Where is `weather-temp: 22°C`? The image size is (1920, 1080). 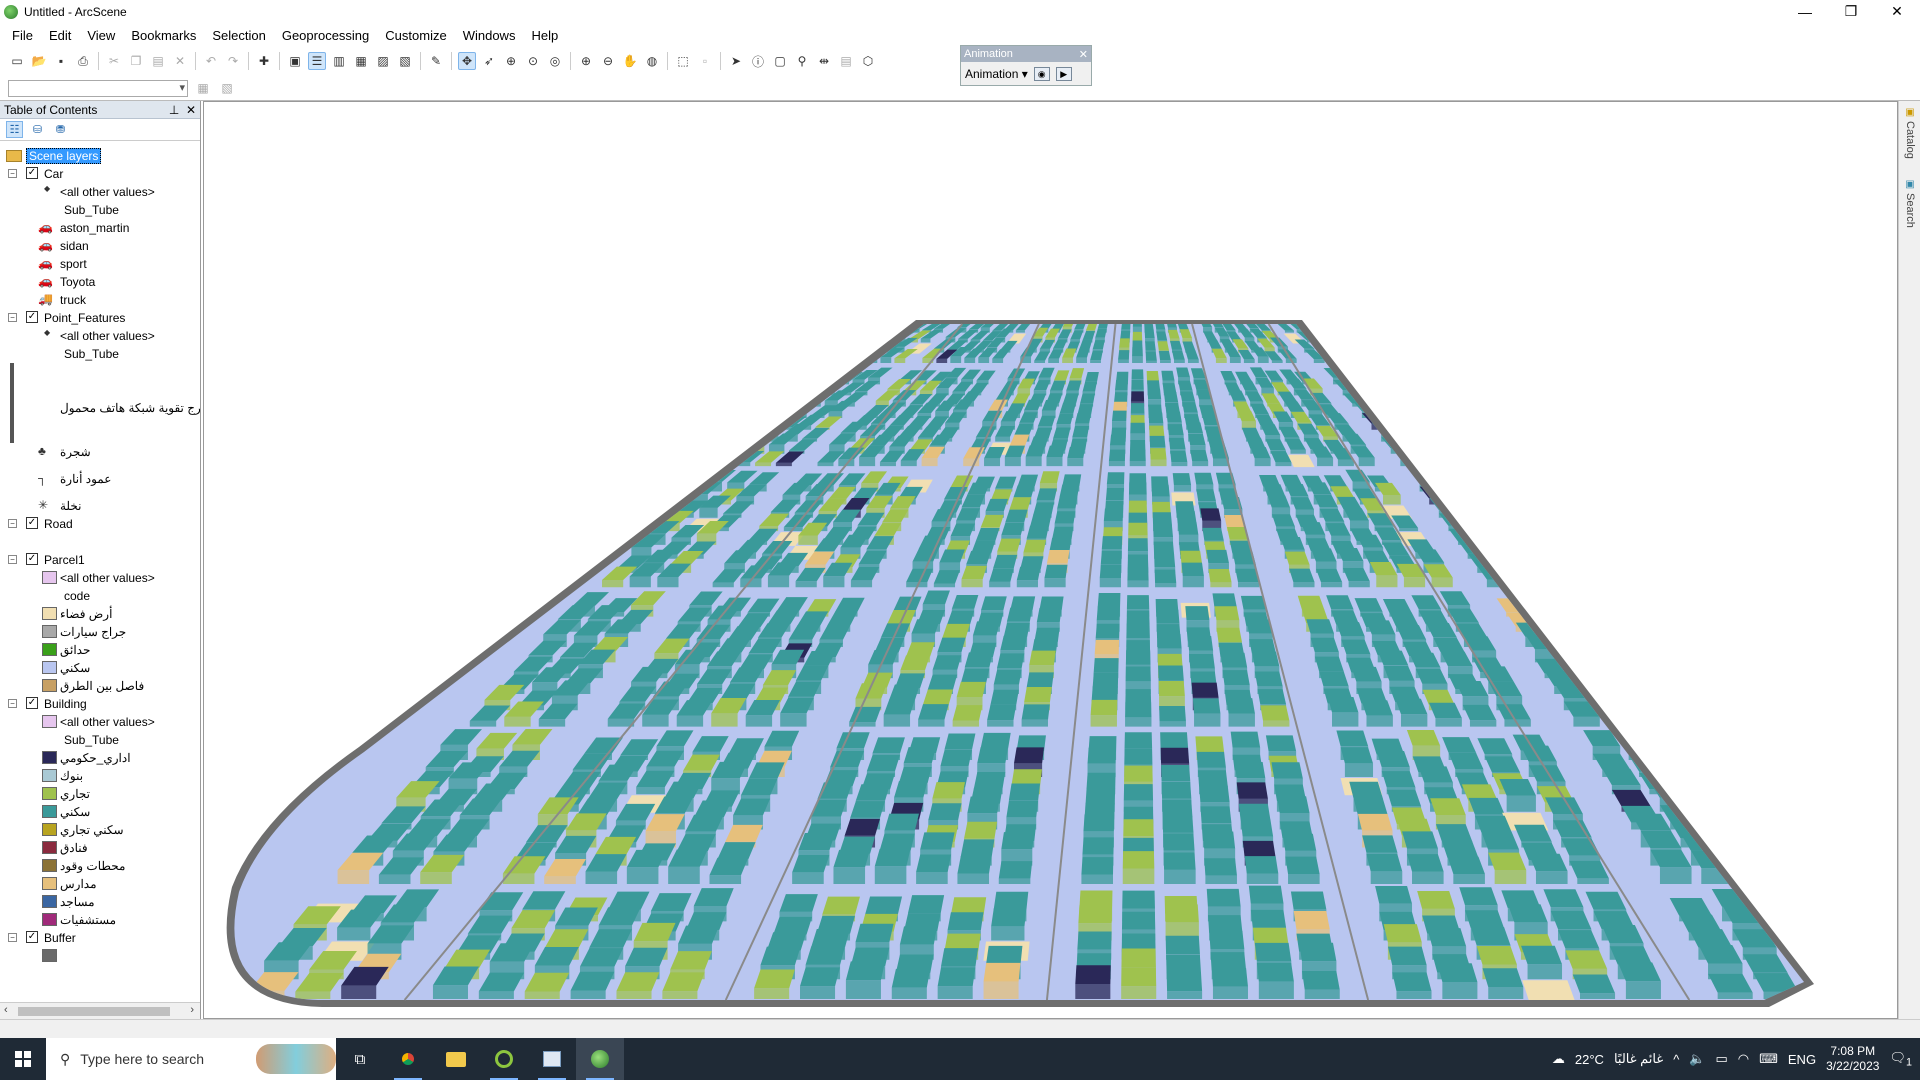 weather-temp: 22°C is located at coordinates (1589, 1059).